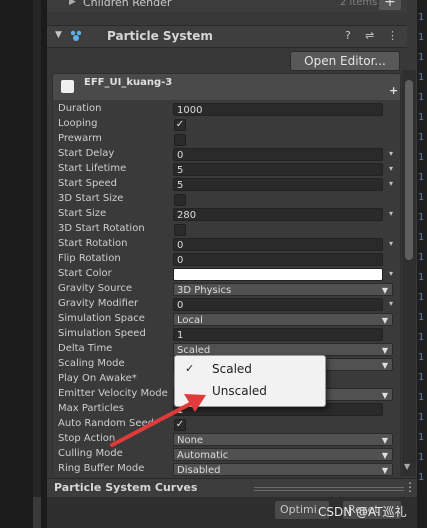 The image size is (427, 528). Describe the element at coordinates (227, 36) in the screenshot. I see `particle-system-component-header: ▼ Particle System ? ⇌ ⋮` at that location.